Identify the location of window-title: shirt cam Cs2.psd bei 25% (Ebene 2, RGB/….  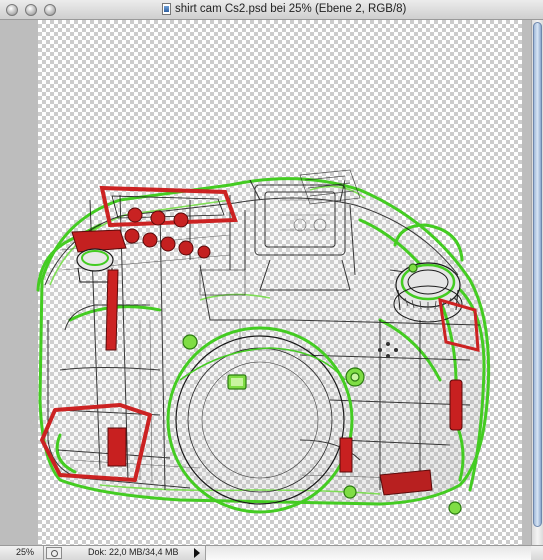
(291, 9).